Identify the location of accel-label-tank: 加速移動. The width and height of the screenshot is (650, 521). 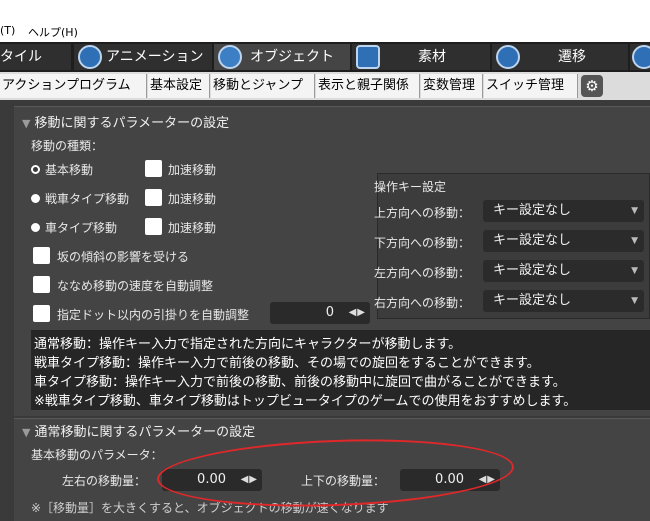
(192, 199).